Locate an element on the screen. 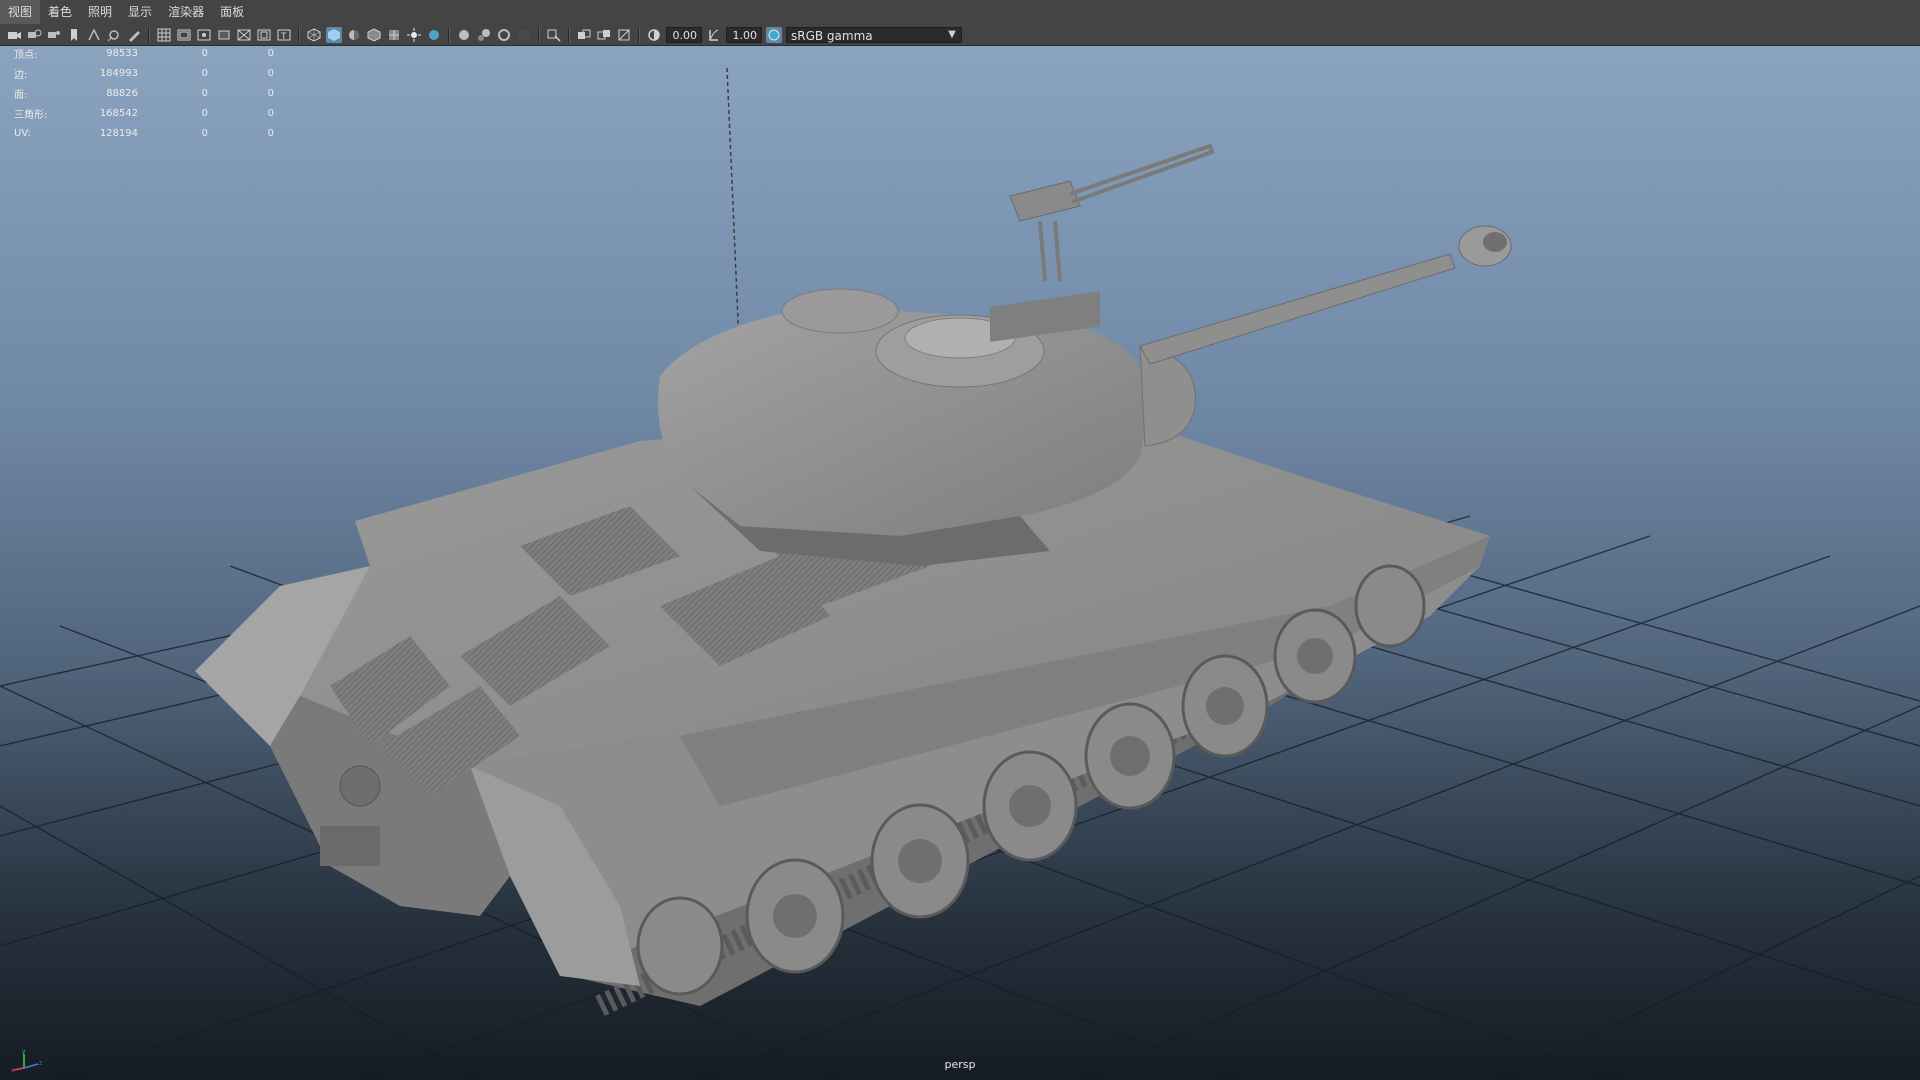 This screenshot has width=1920, height=1080. textures-icon is located at coordinates (394, 35).